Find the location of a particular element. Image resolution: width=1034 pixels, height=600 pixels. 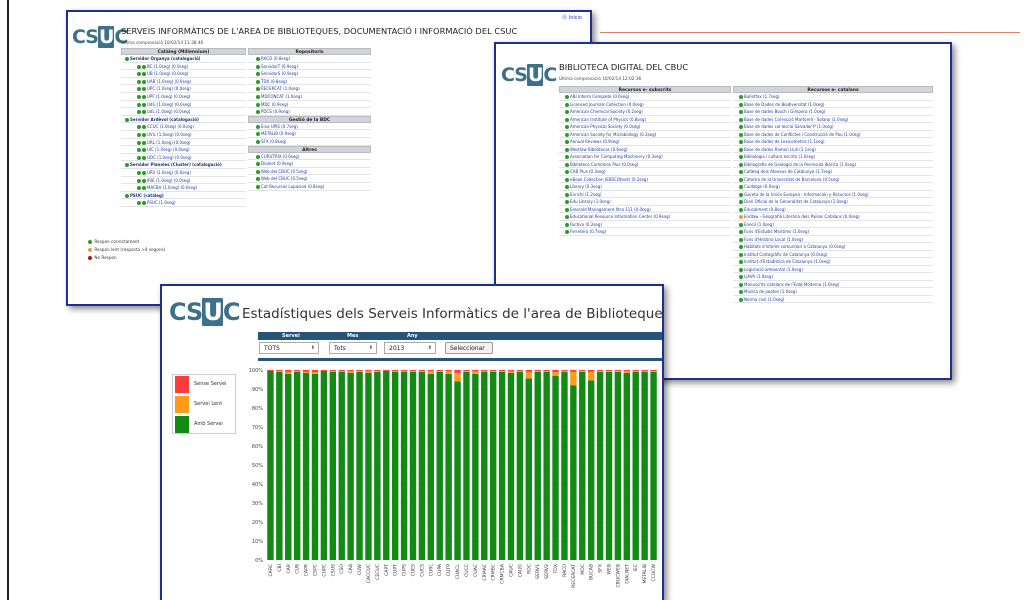

service-row: CCUC (1.0seg) (0.0seg) is located at coordinates (183, 127).